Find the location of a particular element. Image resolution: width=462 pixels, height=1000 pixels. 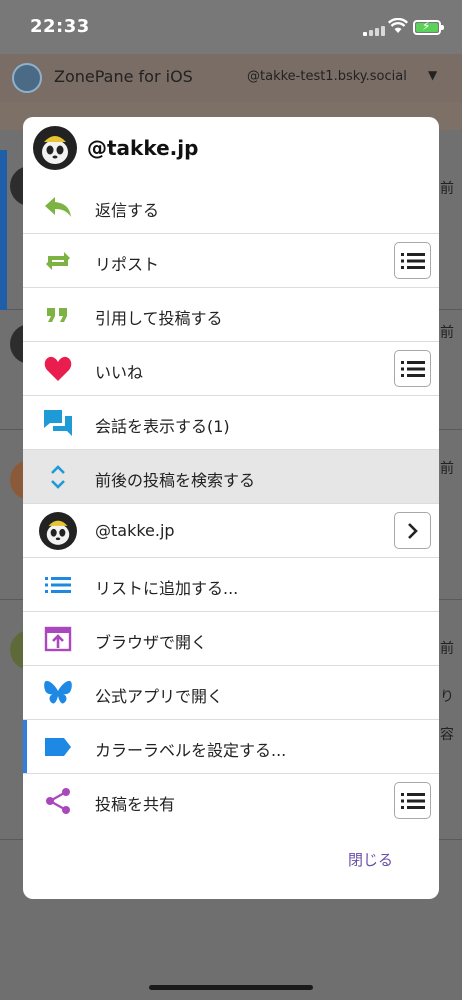

menu-item-label: ブラウザで開く is located at coordinates (151, 642).